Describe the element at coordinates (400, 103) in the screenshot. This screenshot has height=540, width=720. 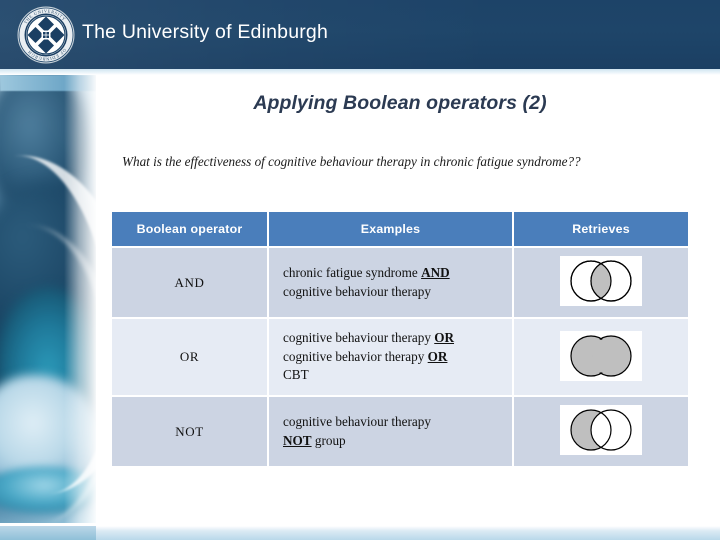
I see `page-title: Applying Boolean operators (2)` at that location.